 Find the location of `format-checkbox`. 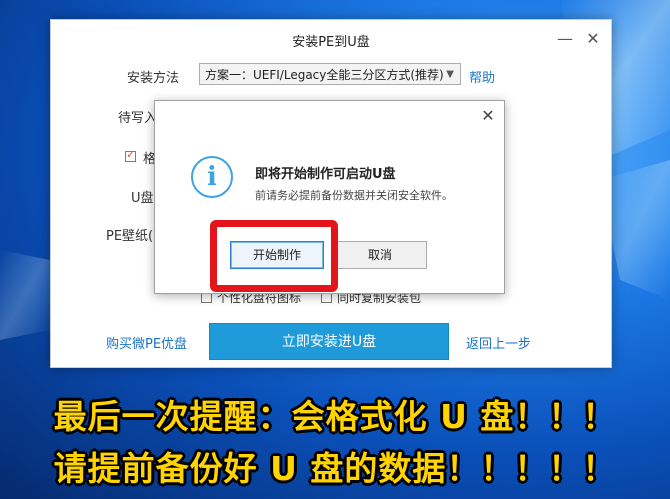

format-checkbox is located at coordinates (130, 155).